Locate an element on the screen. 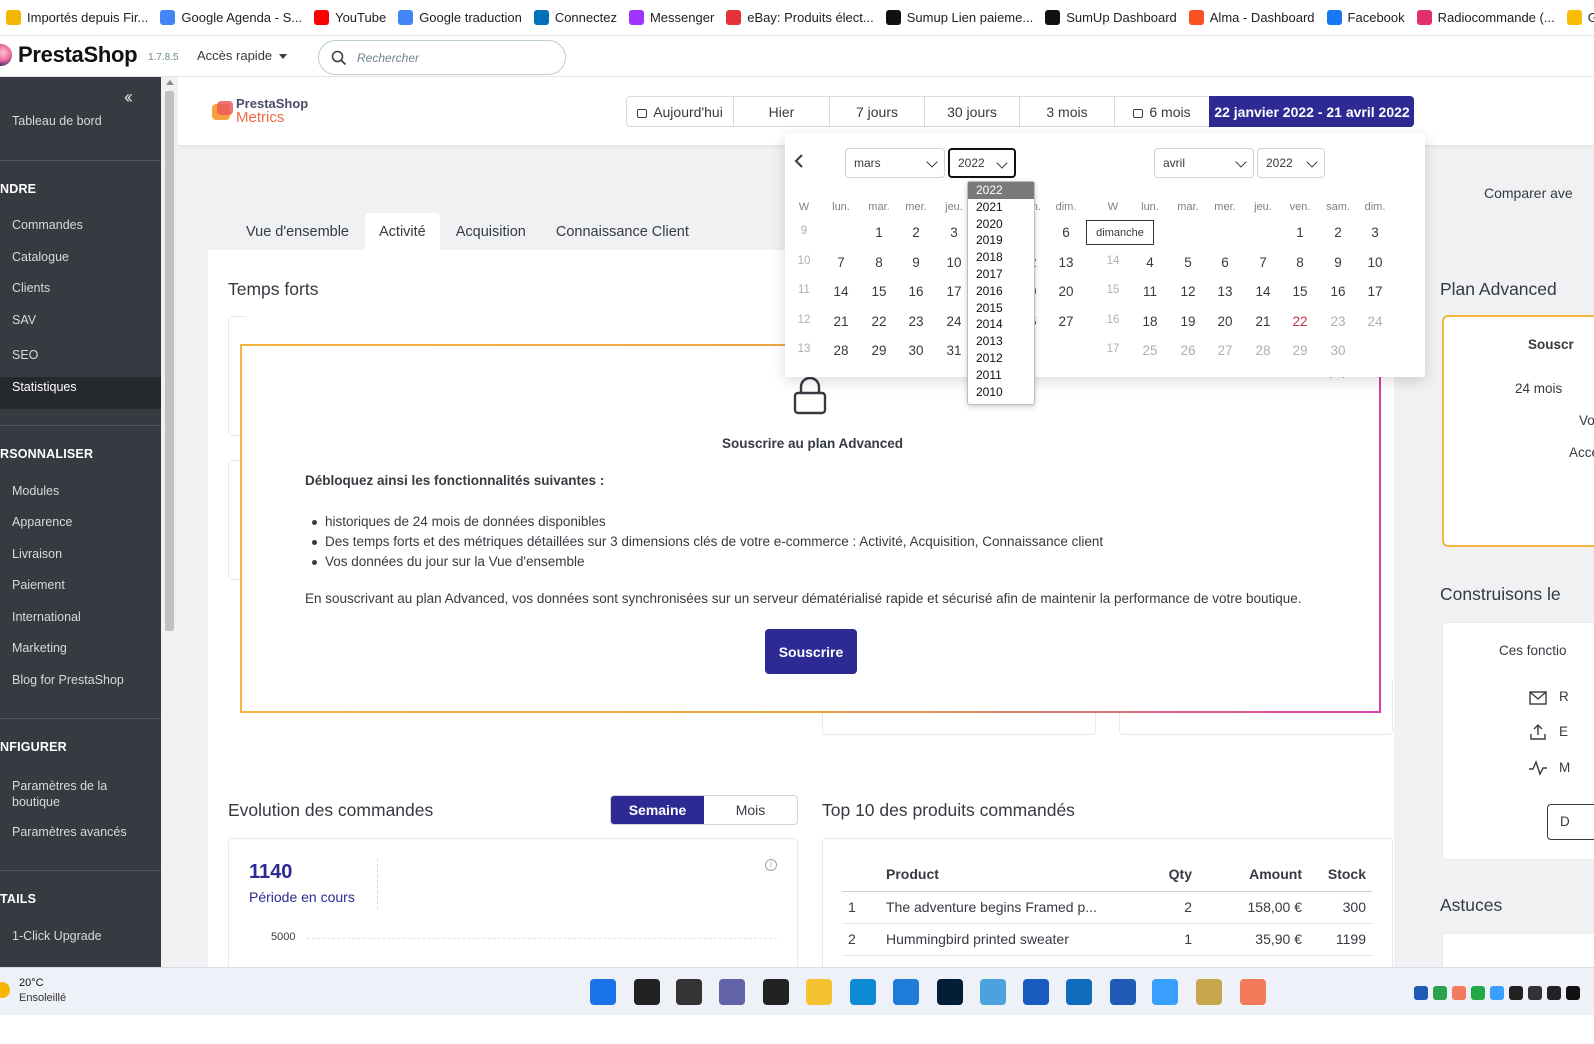  quick-access-menu: Accès rapide is located at coordinates (242, 55).